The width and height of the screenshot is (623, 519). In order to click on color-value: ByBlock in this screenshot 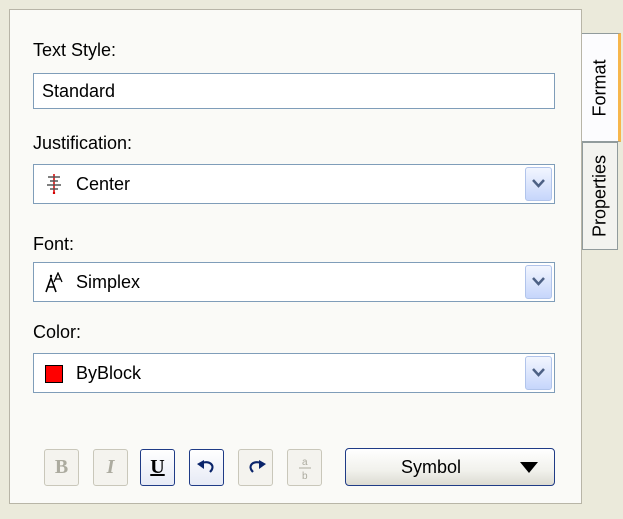, I will do `click(109, 373)`.